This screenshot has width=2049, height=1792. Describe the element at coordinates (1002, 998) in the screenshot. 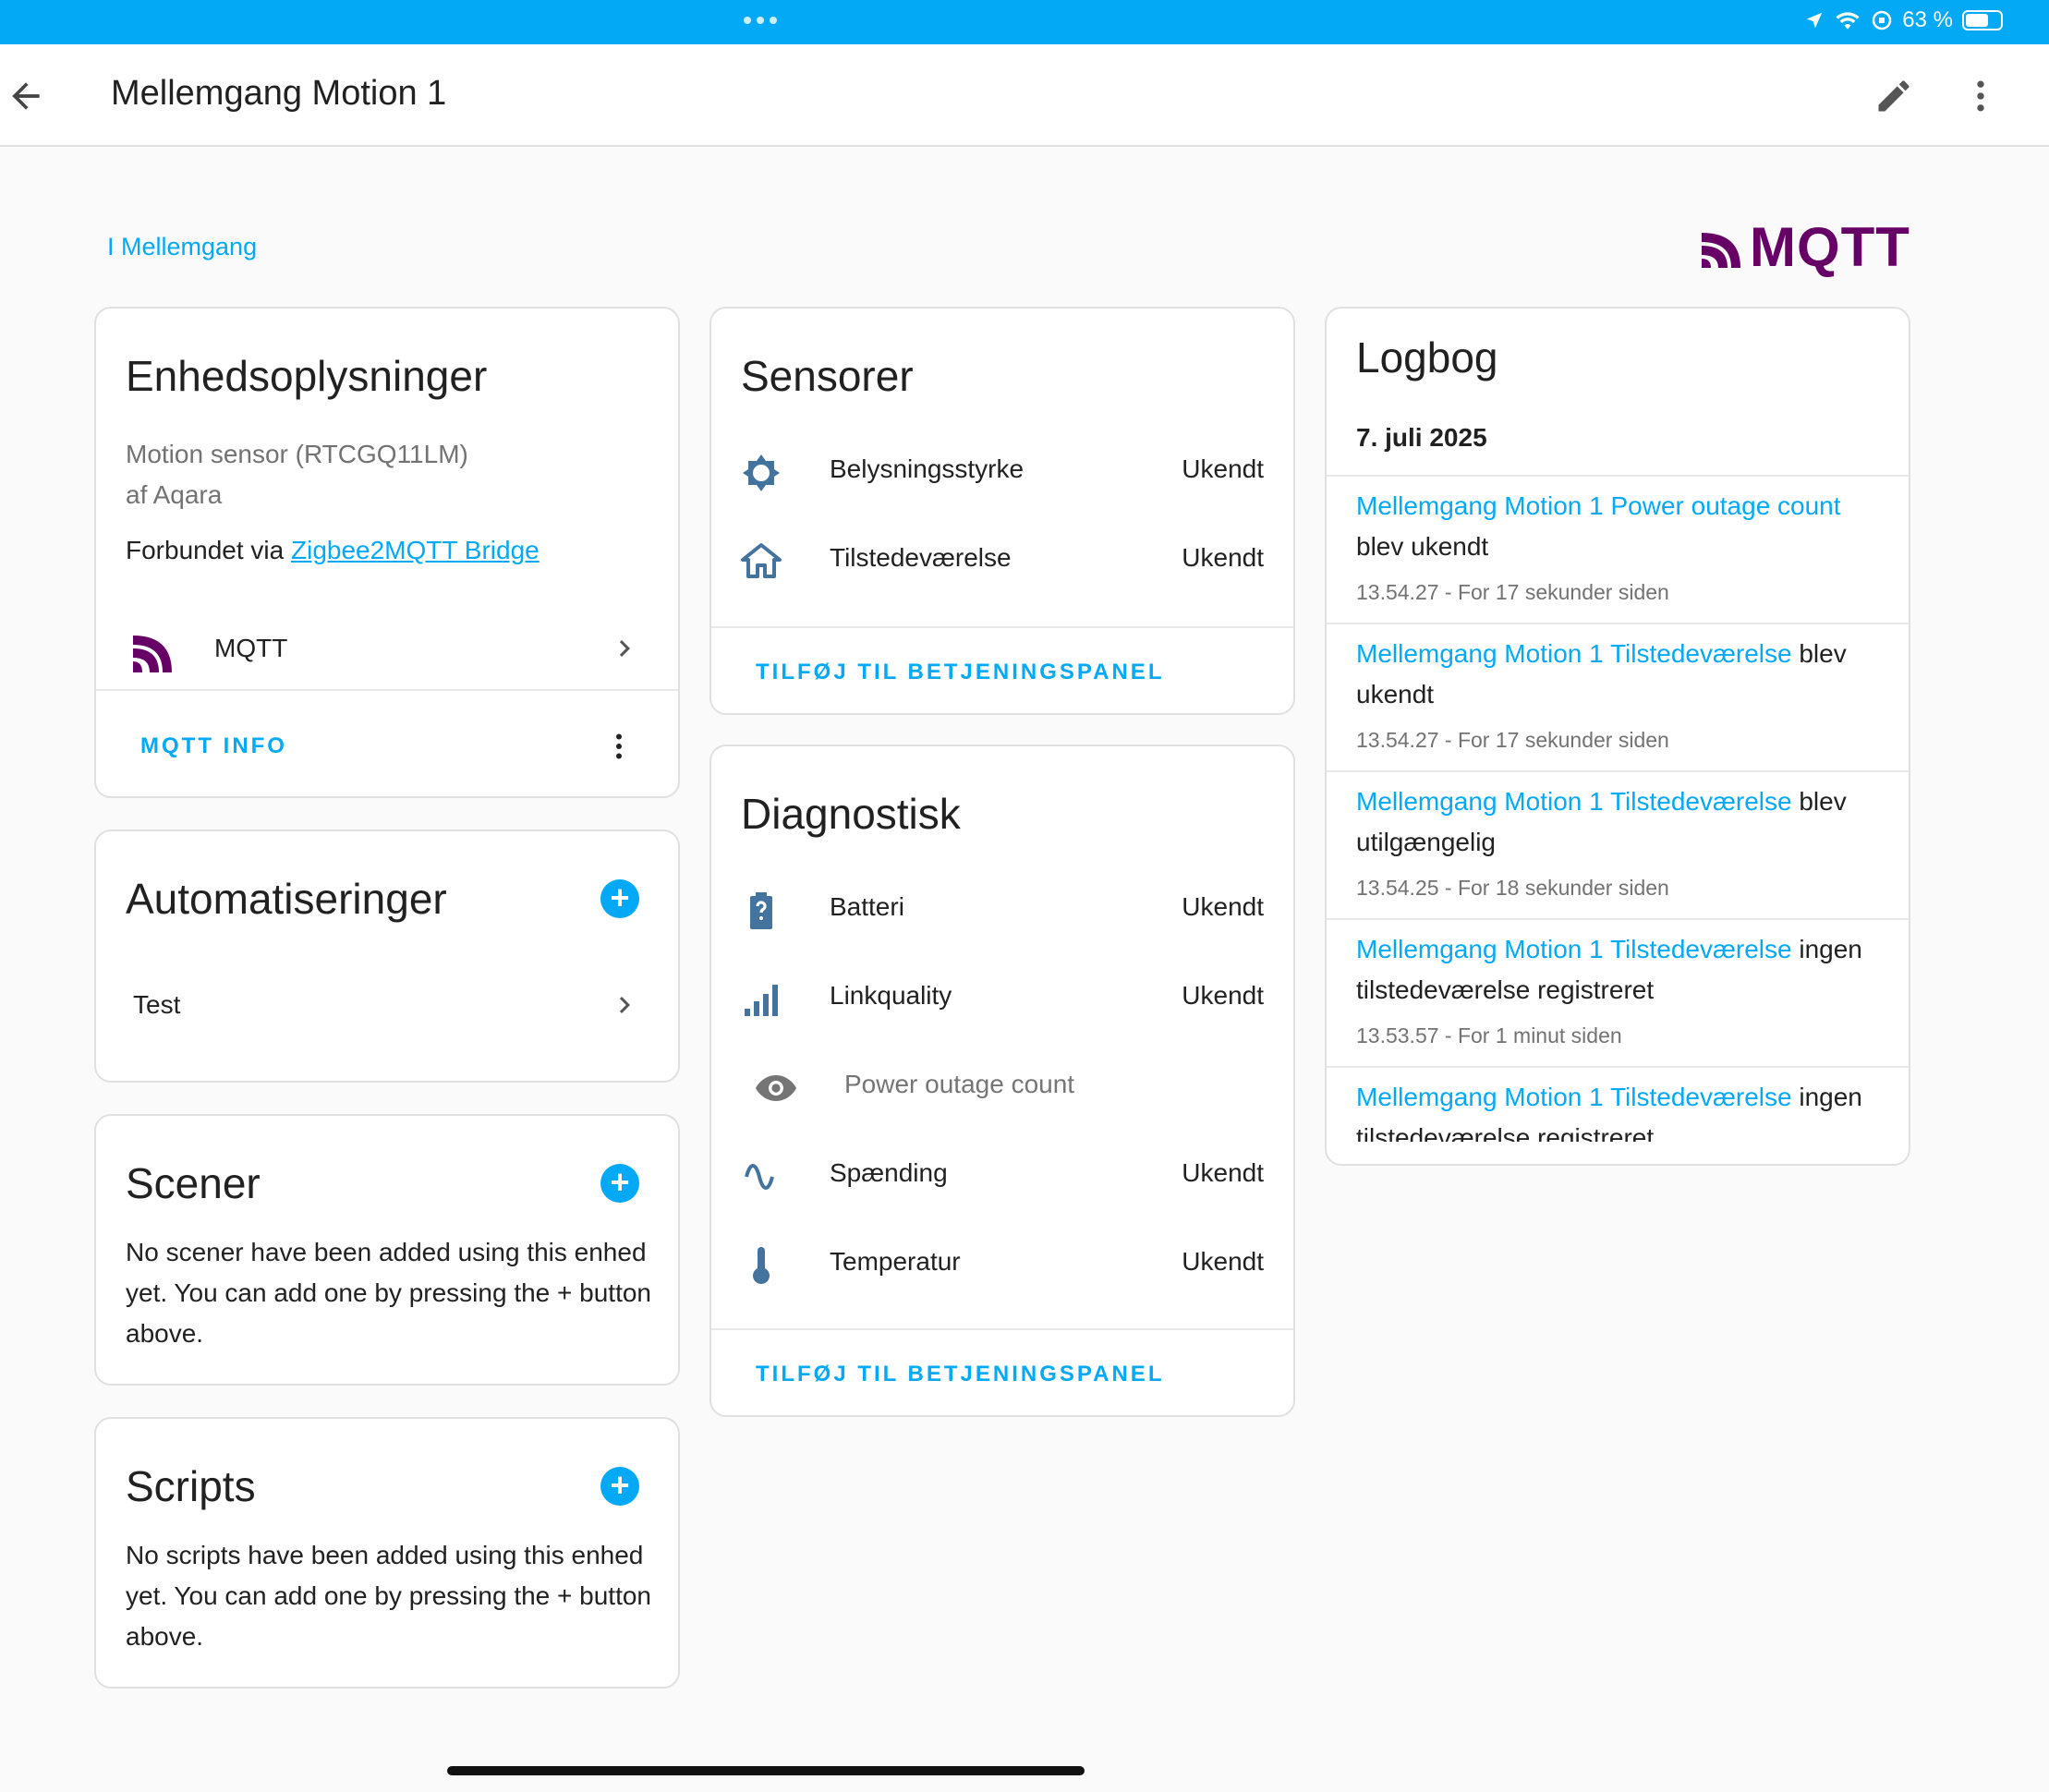

I see `diagnostic-row: Linkquality Ukendt` at that location.